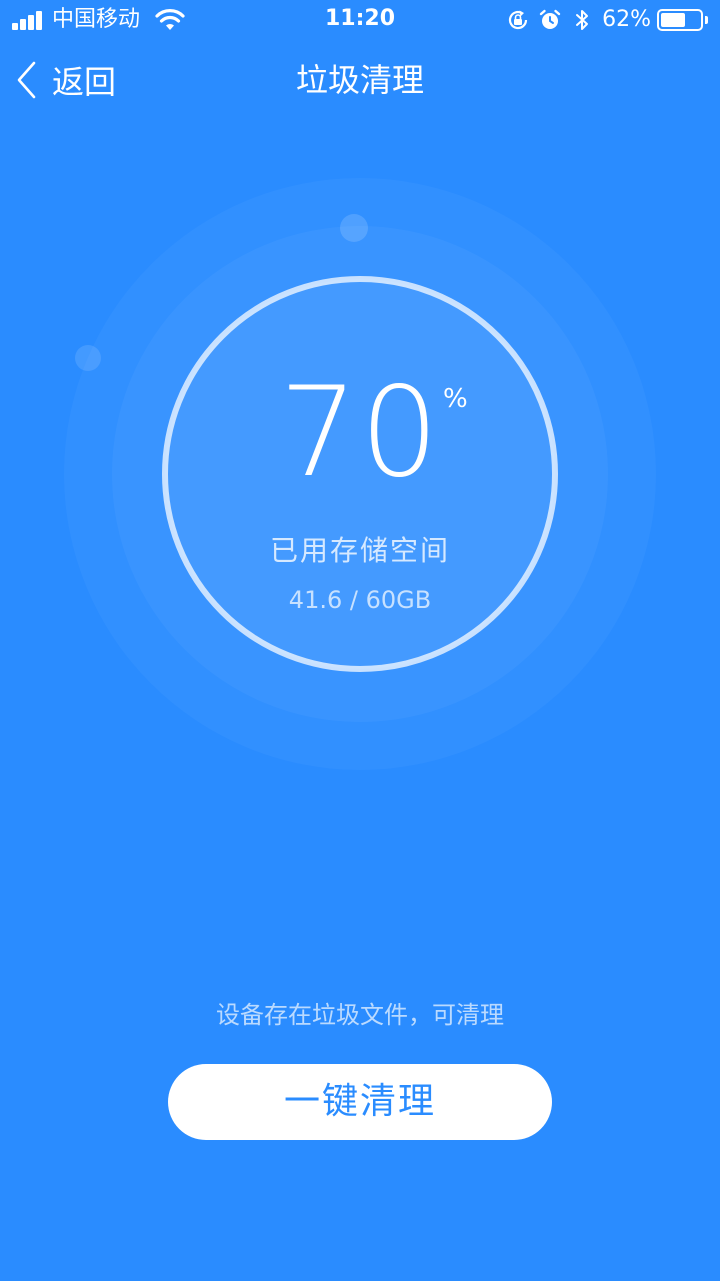 The height and width of the screenshot is (1281, 720). I want to click on battery-icon, so click(680, 20).